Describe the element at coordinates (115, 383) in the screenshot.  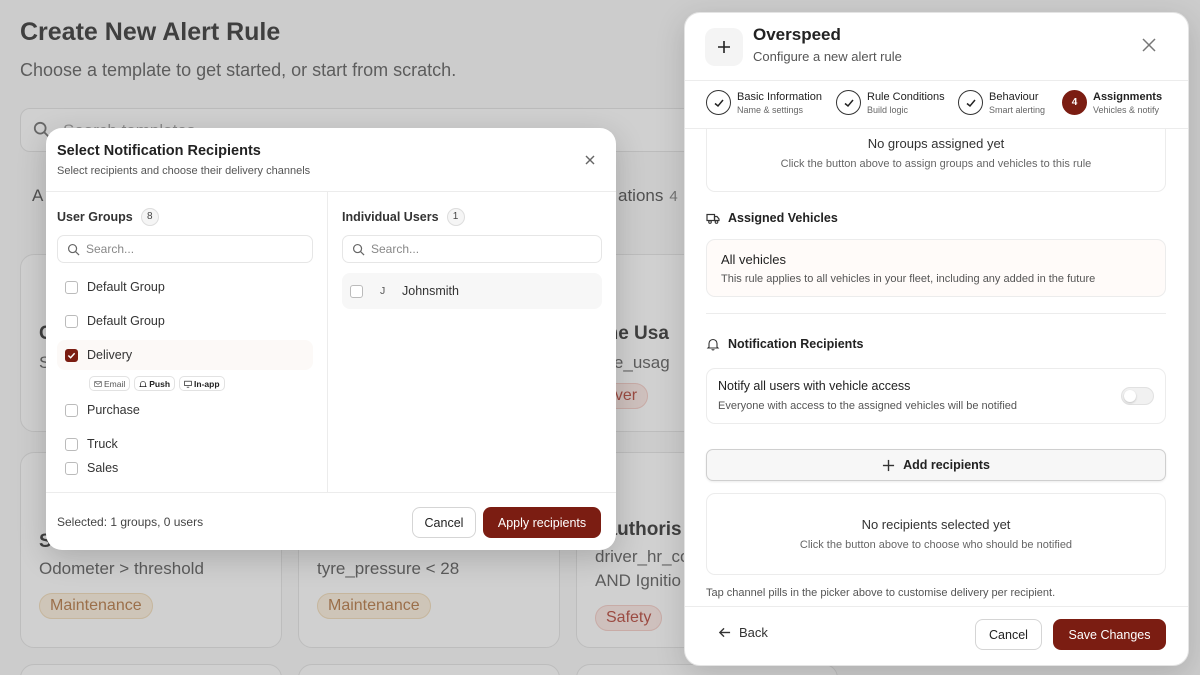
I see `channel-label: Email` at that location.